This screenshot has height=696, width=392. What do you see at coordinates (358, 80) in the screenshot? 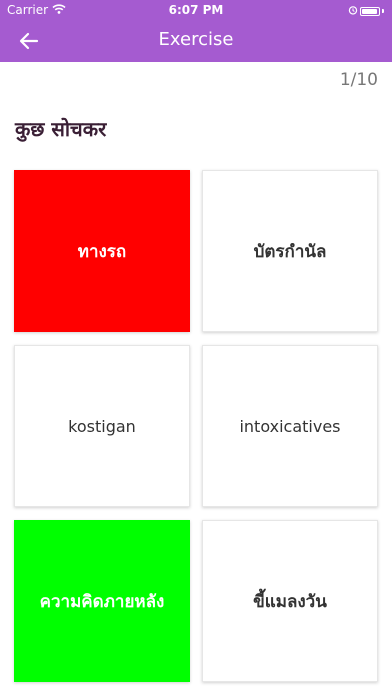
I see `question-progress: 1/10` at bounding box center [358, 80].